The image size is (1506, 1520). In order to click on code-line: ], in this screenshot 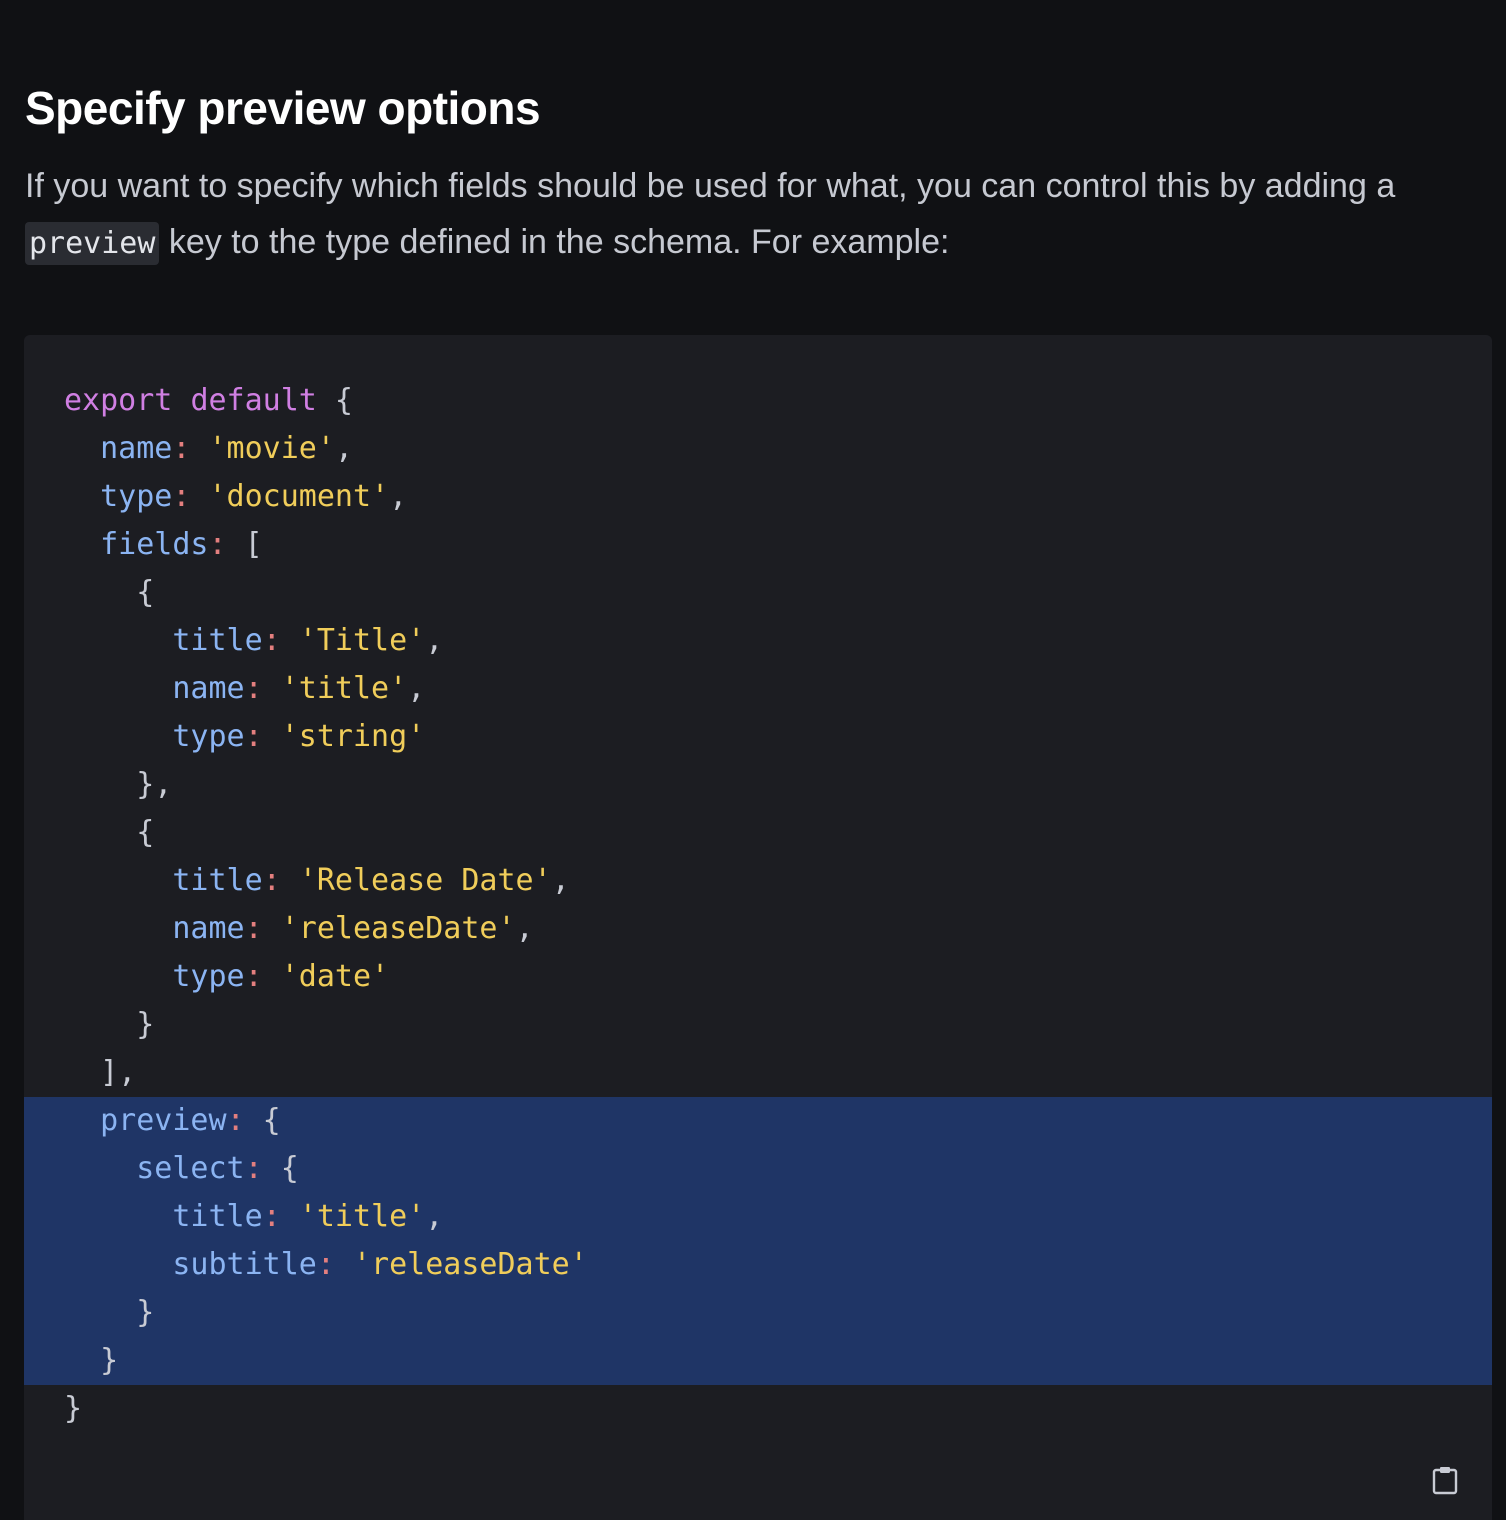, I will do `click(758, 1073)`.